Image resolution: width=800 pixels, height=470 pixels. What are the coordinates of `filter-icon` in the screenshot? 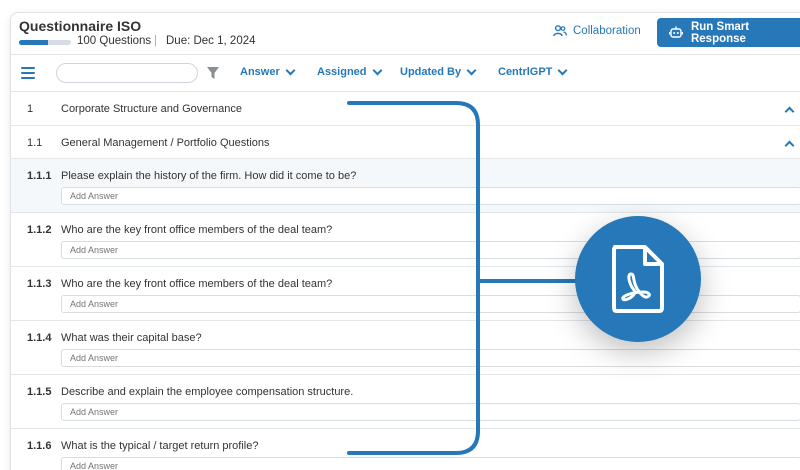 It's located at (213, 73).